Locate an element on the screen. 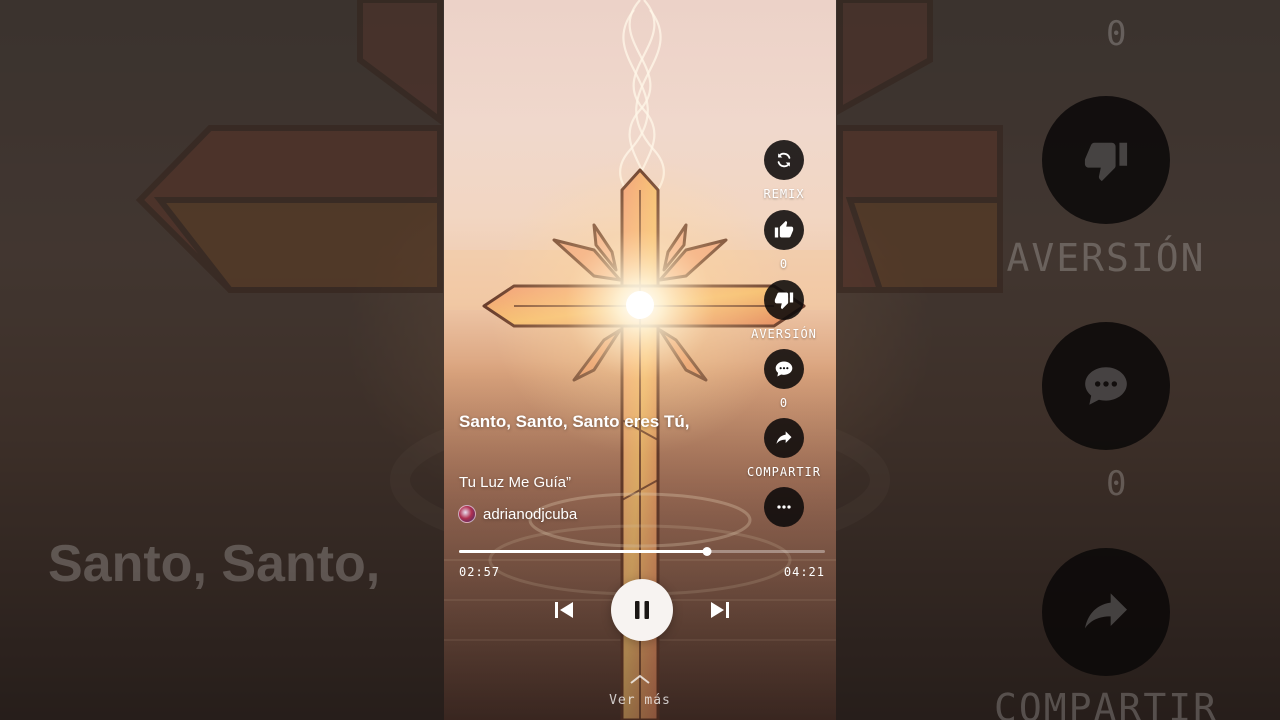 This screenshot has width=1280, height=720. progress-scrubber is located at coordinates (707, 551).